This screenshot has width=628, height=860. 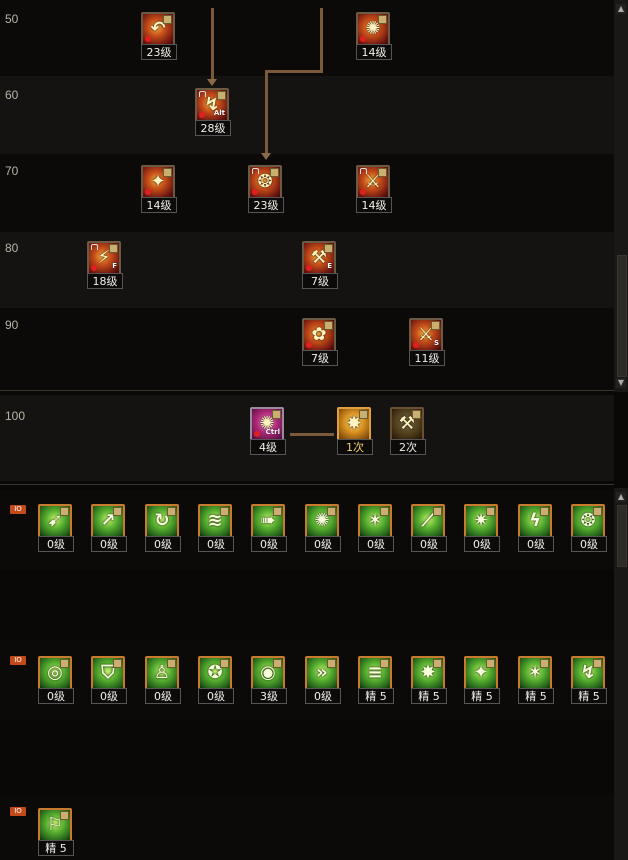 I want to click on skill-icon: ↯ Alt, so click(x=212, y=105).